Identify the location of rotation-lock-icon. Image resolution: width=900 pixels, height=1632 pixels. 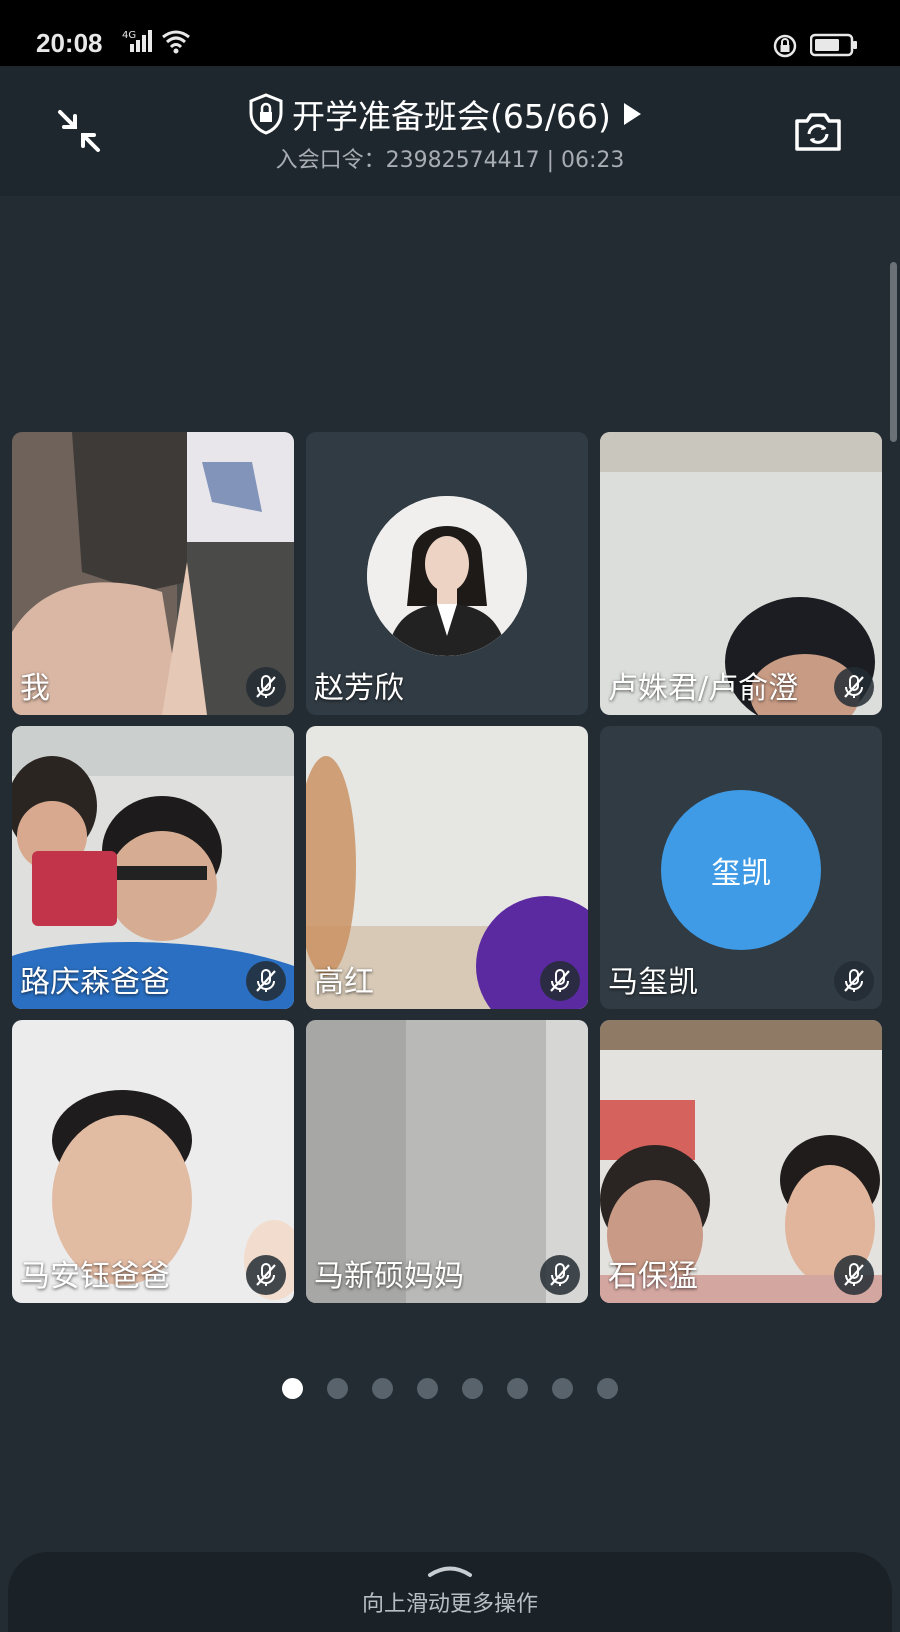
(785, 46).